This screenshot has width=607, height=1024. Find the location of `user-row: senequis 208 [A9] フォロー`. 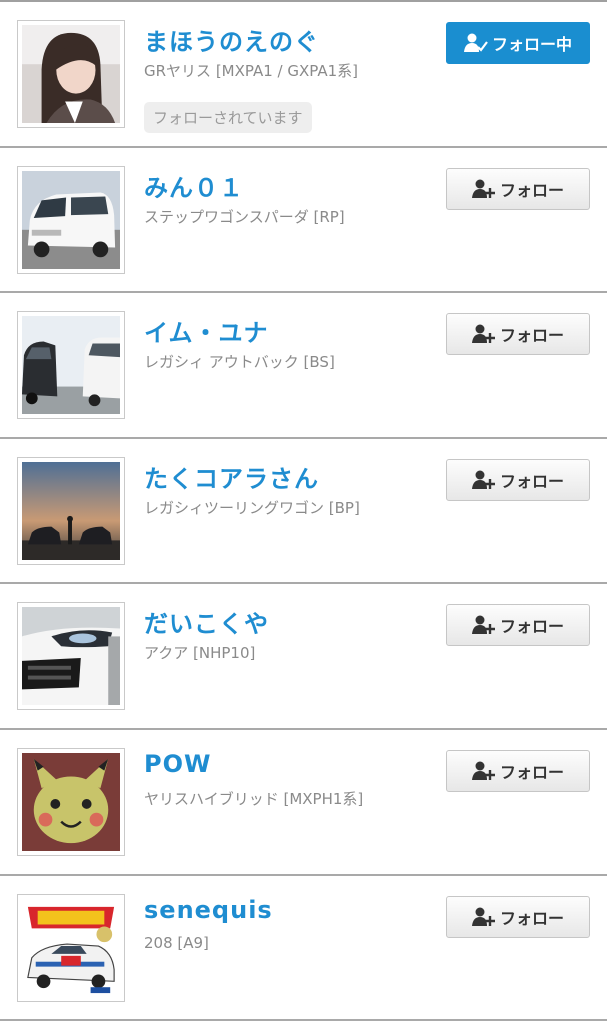

user-row: senequis 208 [A9] フォロー is located at coordinates (303, 949).